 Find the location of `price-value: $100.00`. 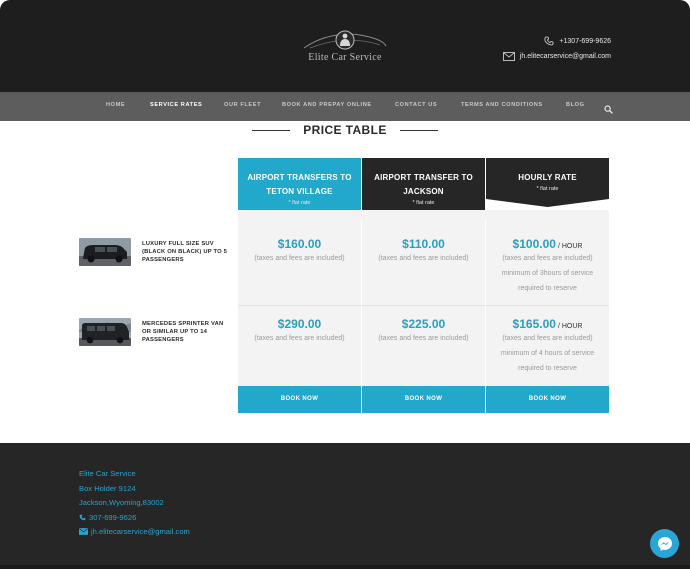

price-value: $100.00 is located at coordinates (534, 244).